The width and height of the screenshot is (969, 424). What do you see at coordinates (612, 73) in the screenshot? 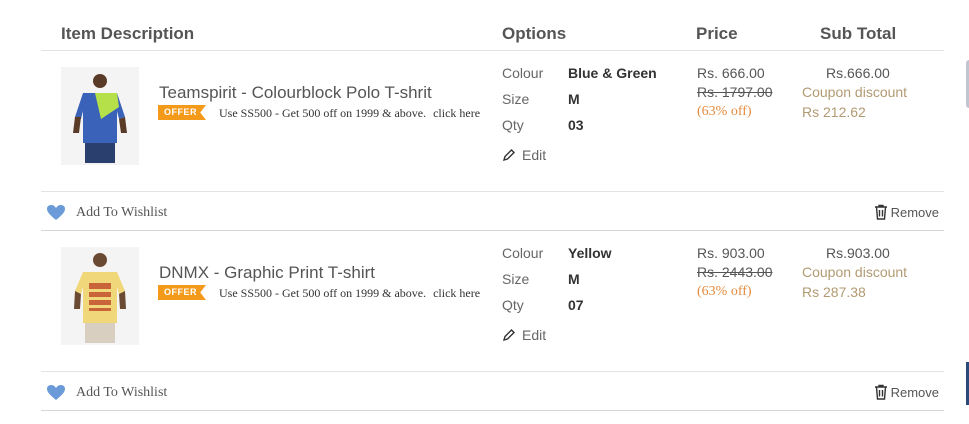
I see `option-value-colour: Blue & Green` at bounding box center [612, 73].